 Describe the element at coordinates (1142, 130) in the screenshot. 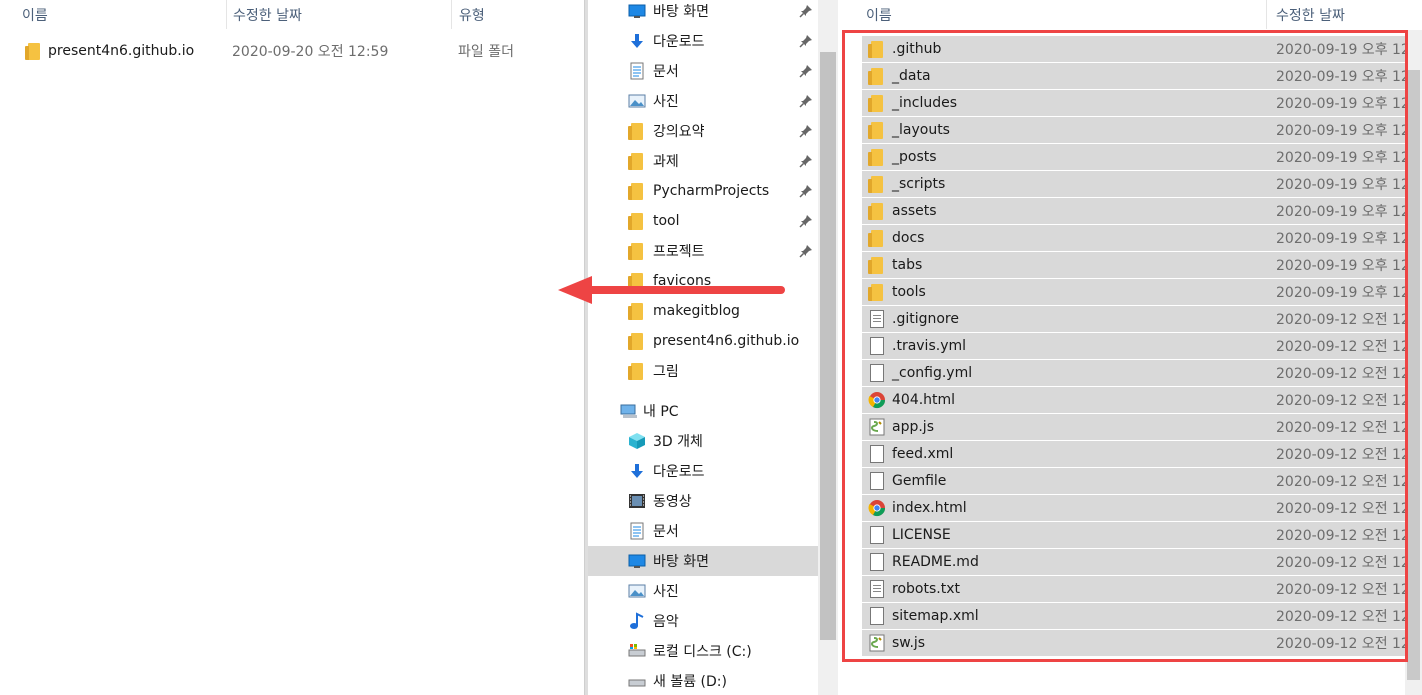

I see `file-row: _layouts 2020-09-19 오후 12:3` at that location.